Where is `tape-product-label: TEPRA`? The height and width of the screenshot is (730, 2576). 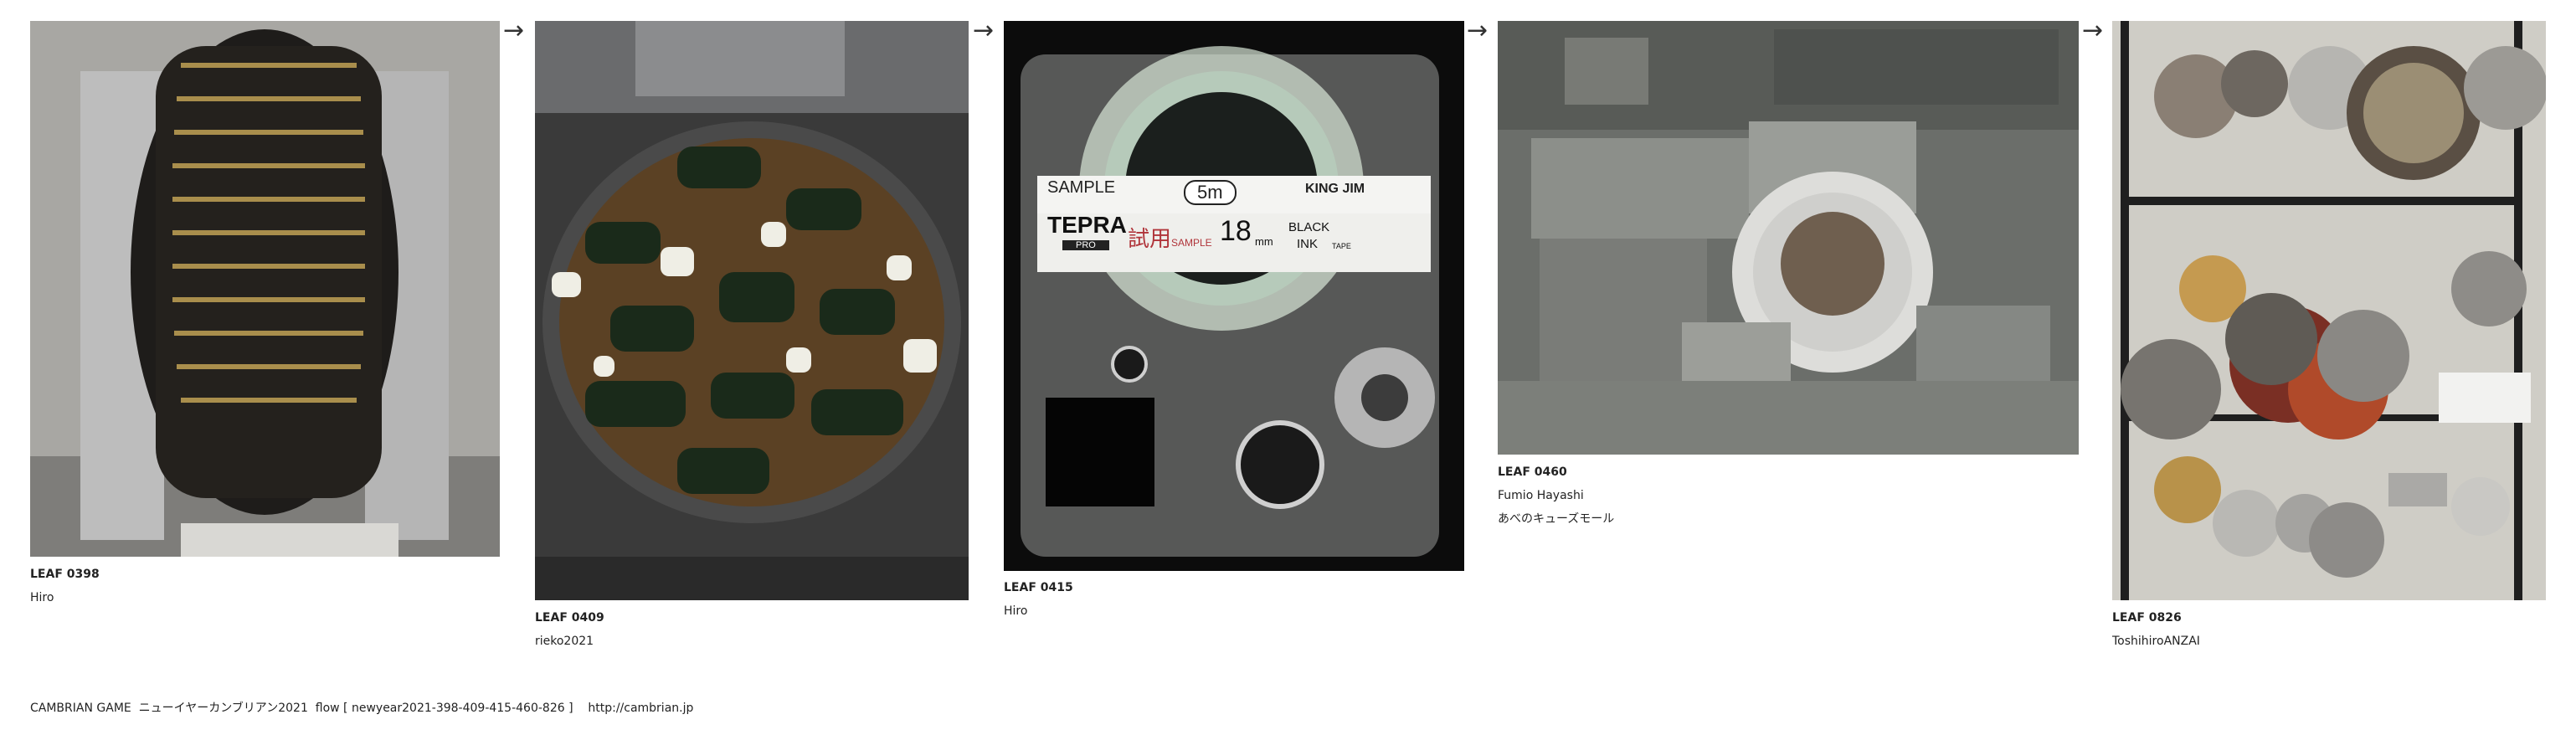
tape-product-label: TEPRA is located at coordinates (1087, 225).